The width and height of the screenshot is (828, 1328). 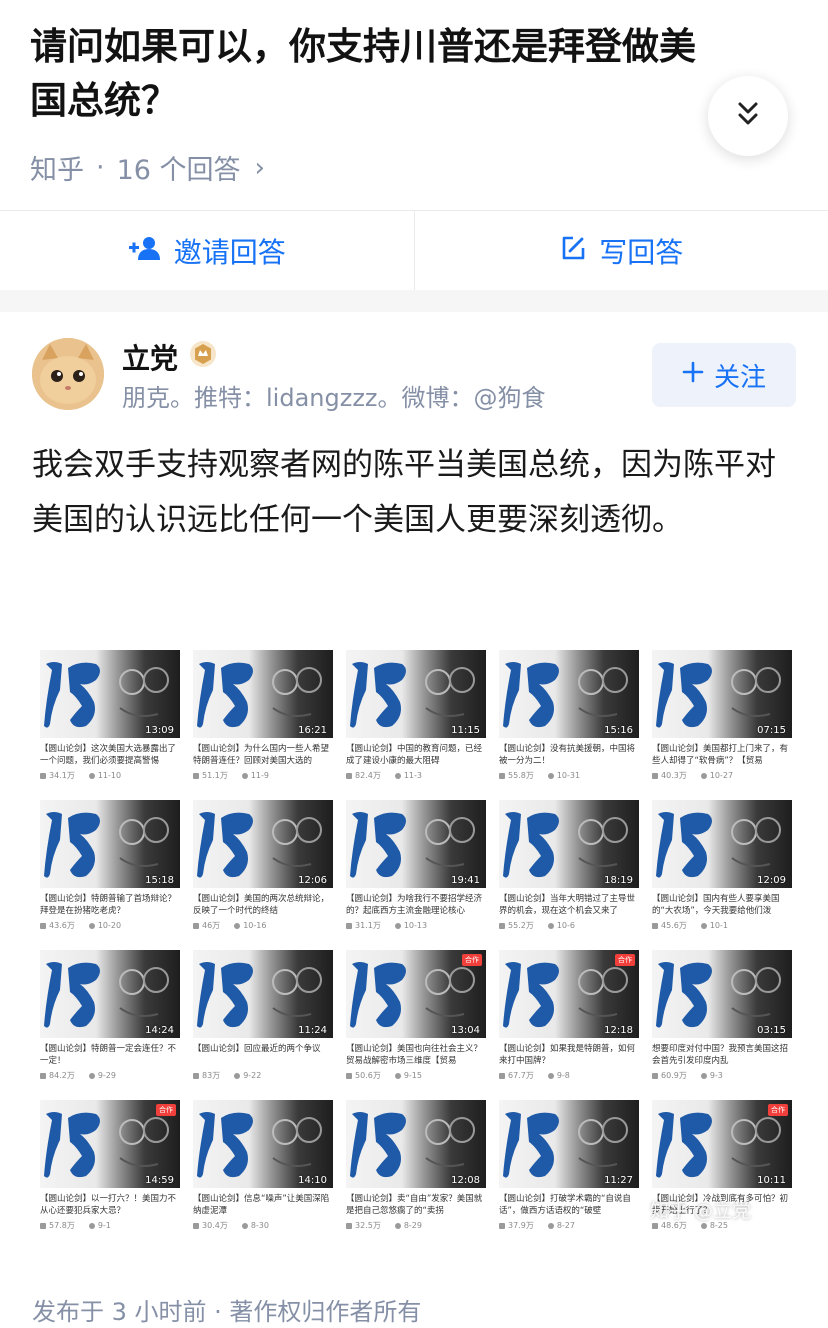 What do you see at coordinates (104, 1225) in the screenshot?
I see `upload-date: 9-1` at bounding box center [104, 1225].